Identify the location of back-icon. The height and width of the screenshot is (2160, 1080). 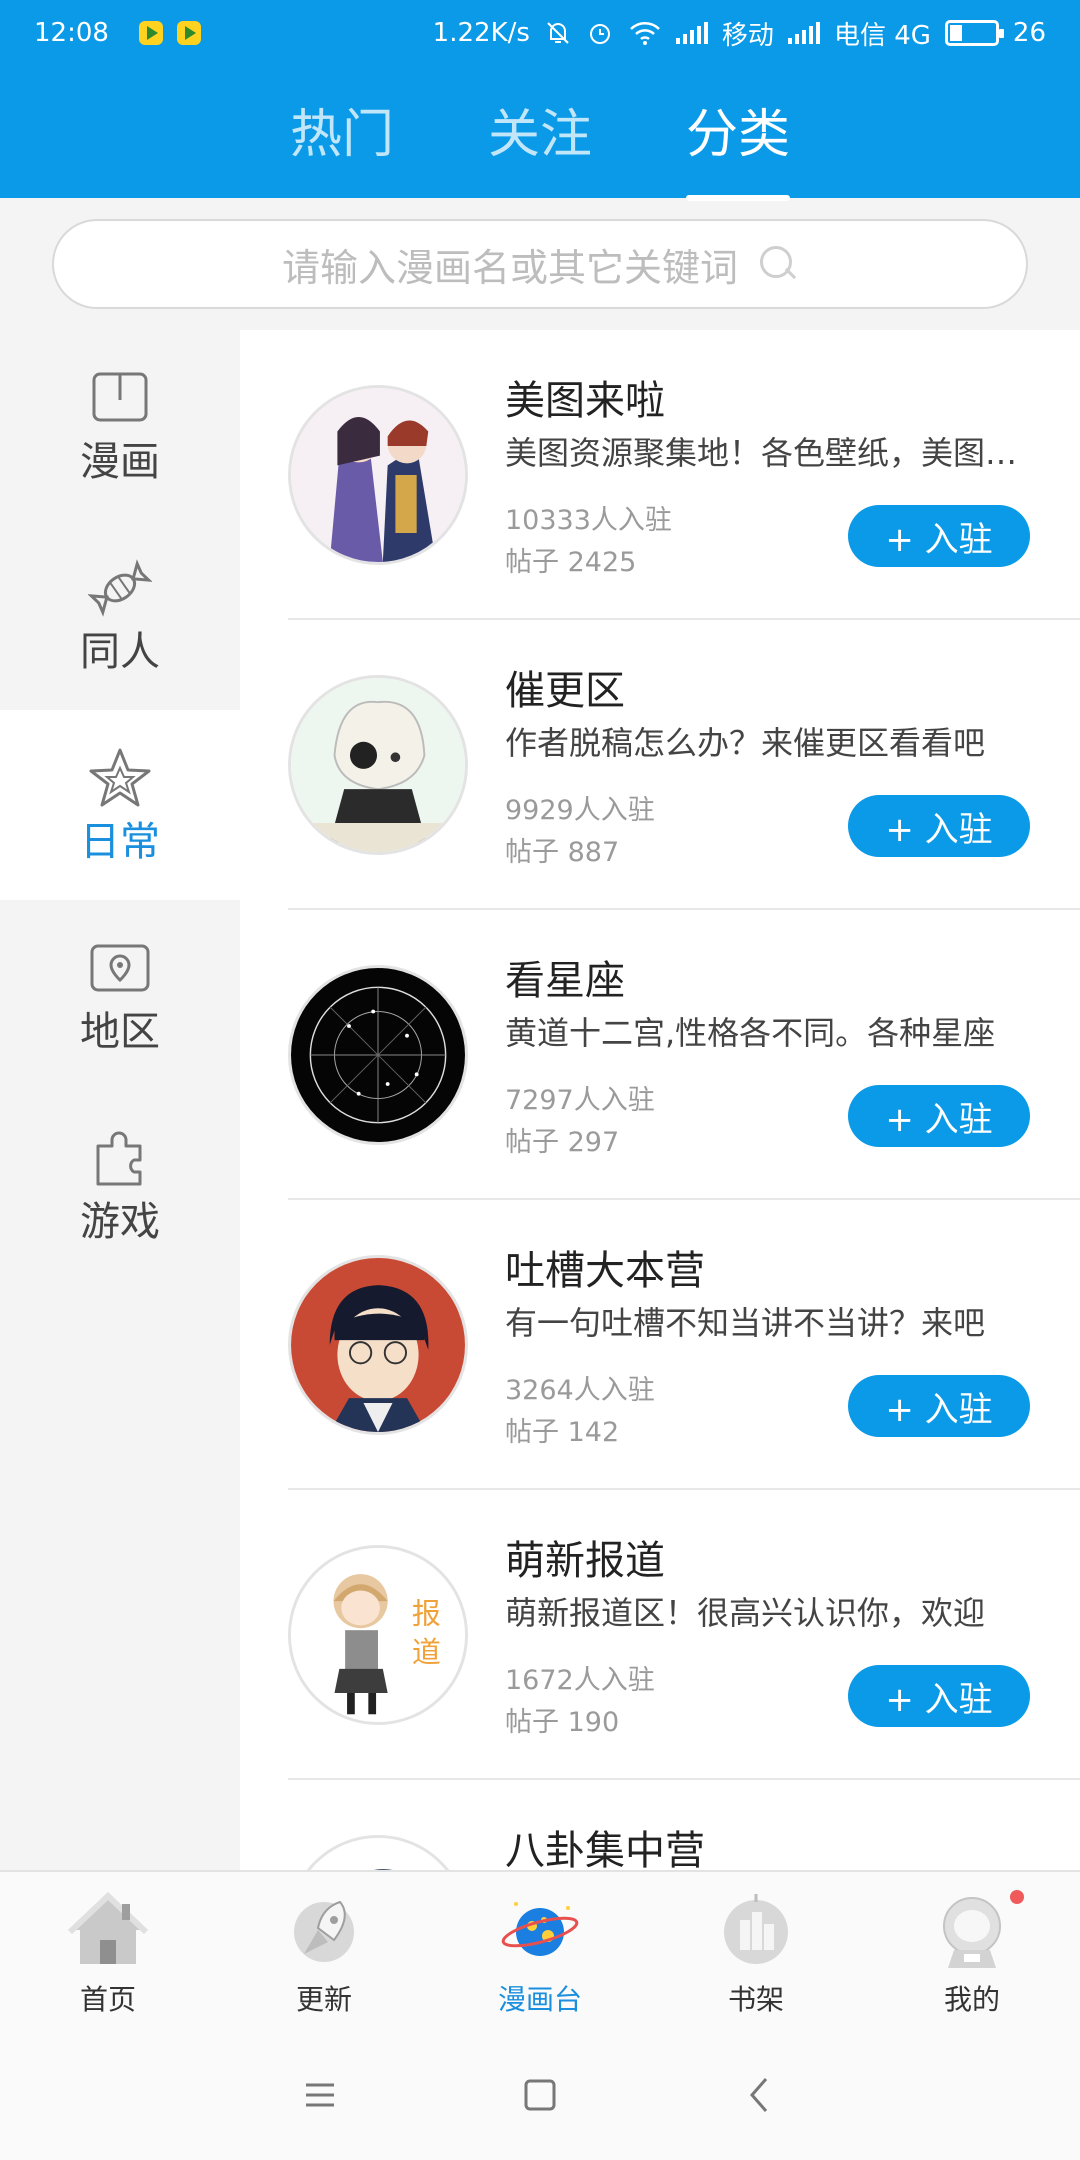
(760, 2095).